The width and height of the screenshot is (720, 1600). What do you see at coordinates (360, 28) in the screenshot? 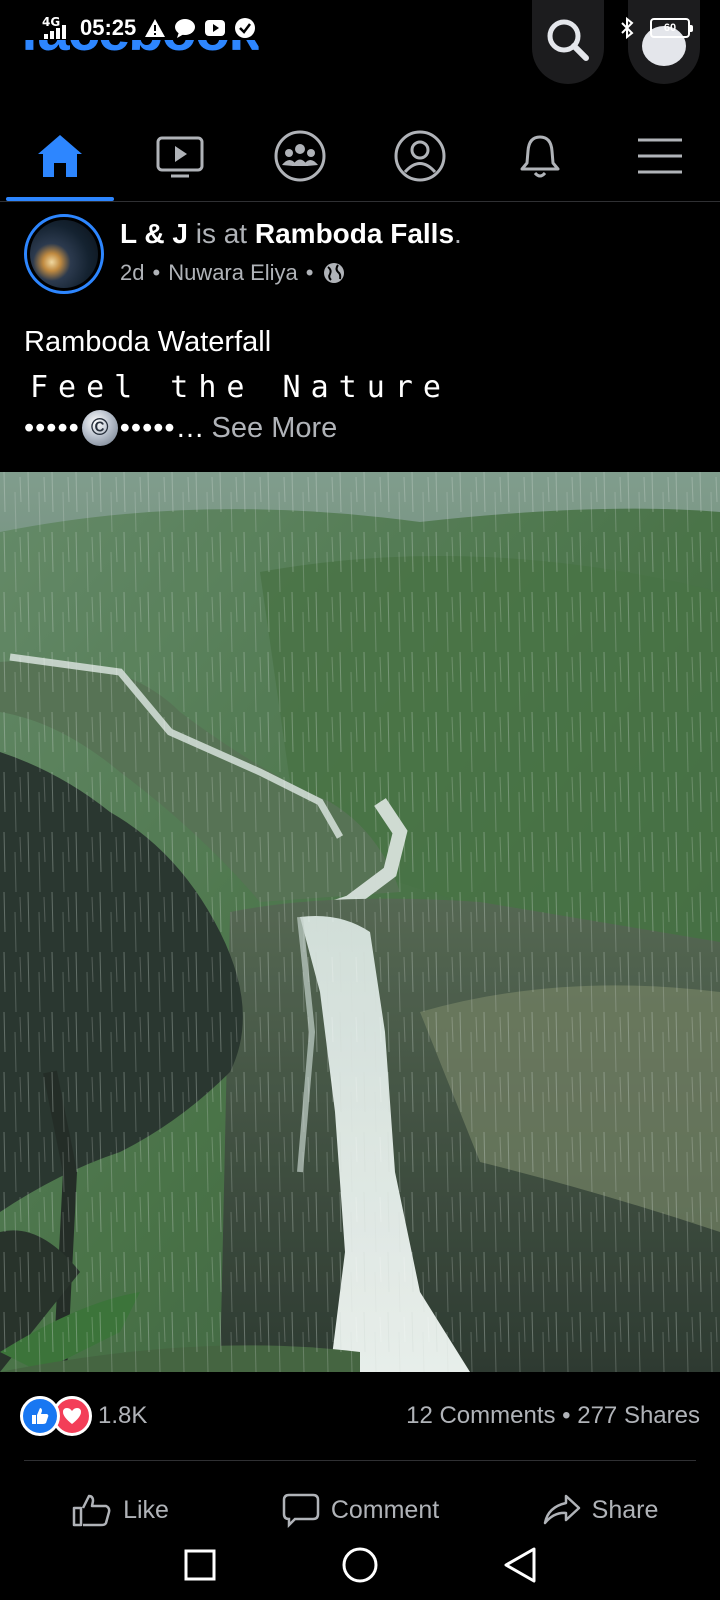
I see `status-bar: 4G 05:25 60` at bounding box center [360, 28].